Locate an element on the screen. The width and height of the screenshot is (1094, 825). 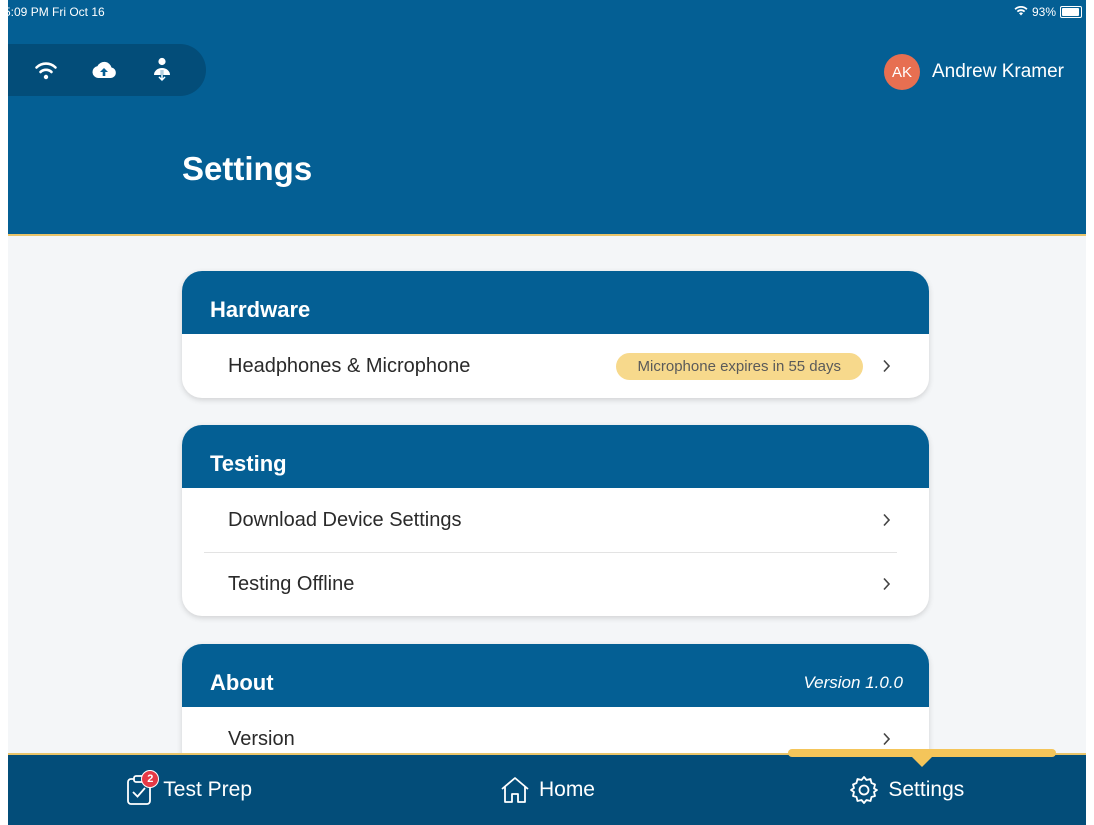
frame-left is located at coordinates (4, 412).